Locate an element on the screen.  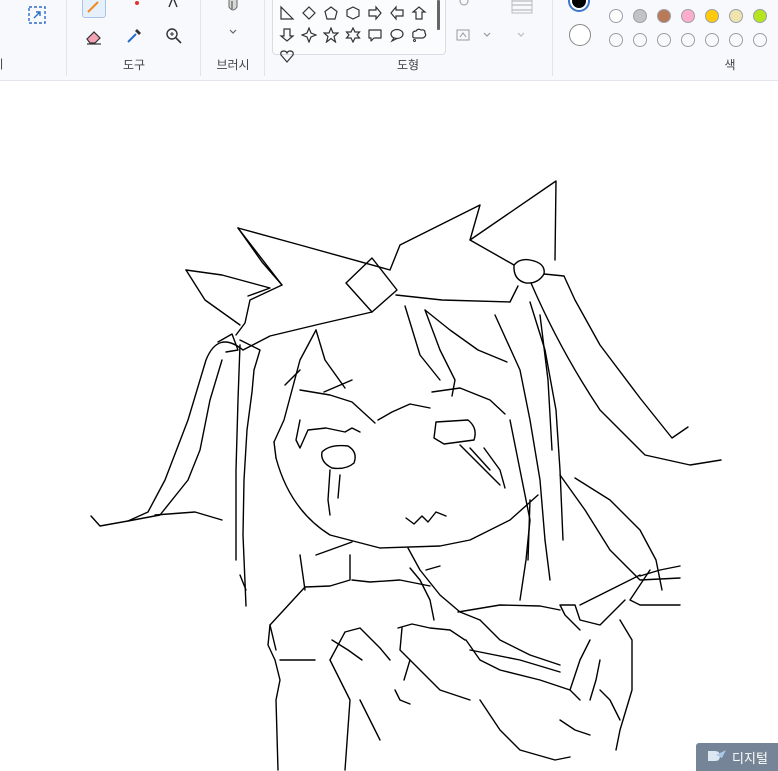
watermark-text: 디지털 is located at coordinates (750, 758).